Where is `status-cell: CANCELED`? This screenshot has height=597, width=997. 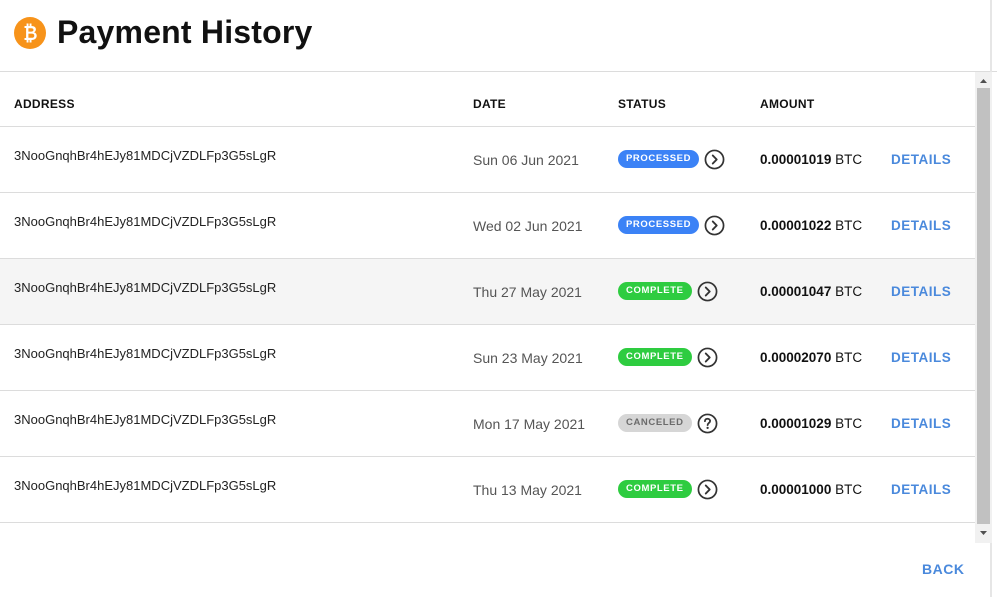
status-cell: CANCELED is located at coordinates (668, 423).